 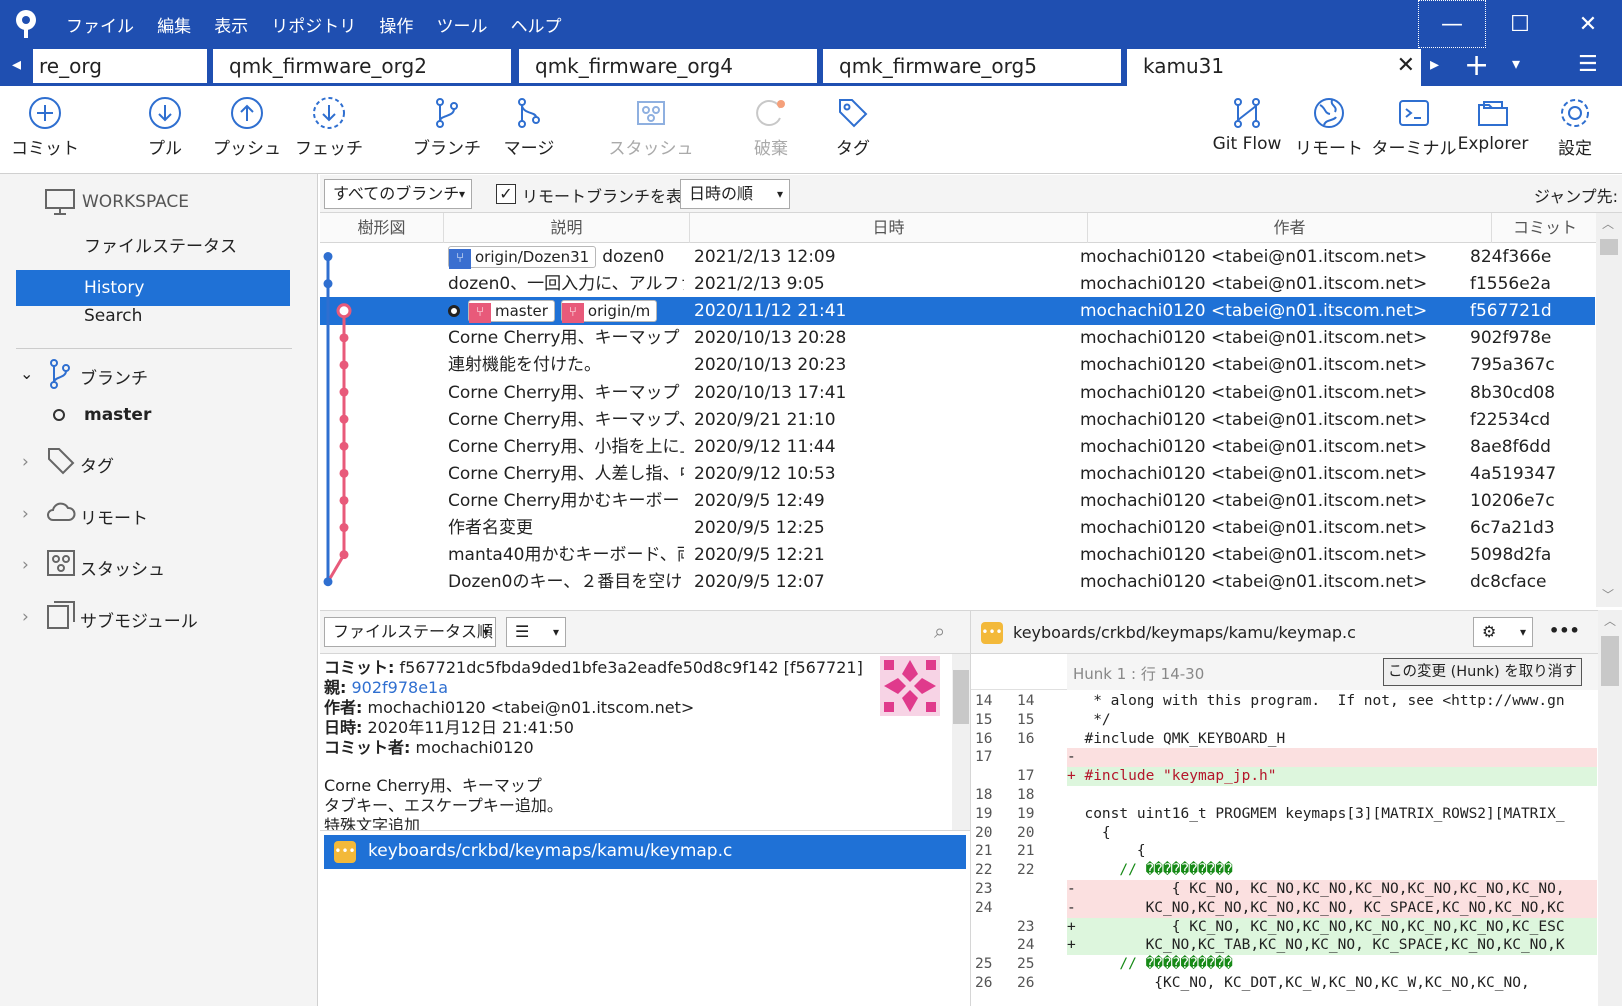 What do you see at coordinates (529, 130) in the screenshot?
I see `merge-button: マージ` at bounding box center [529, 130].